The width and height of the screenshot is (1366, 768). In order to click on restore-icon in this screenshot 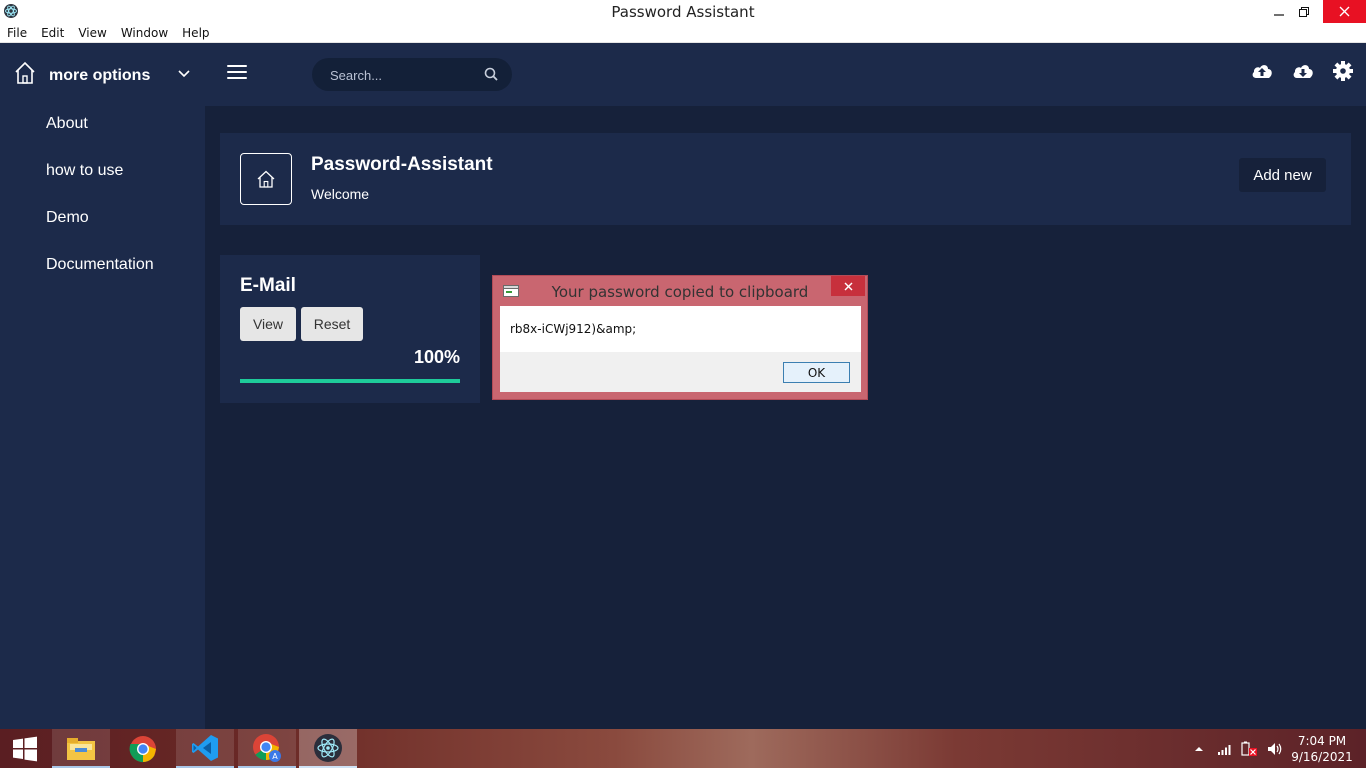, I will do `click(1304, 11)`.